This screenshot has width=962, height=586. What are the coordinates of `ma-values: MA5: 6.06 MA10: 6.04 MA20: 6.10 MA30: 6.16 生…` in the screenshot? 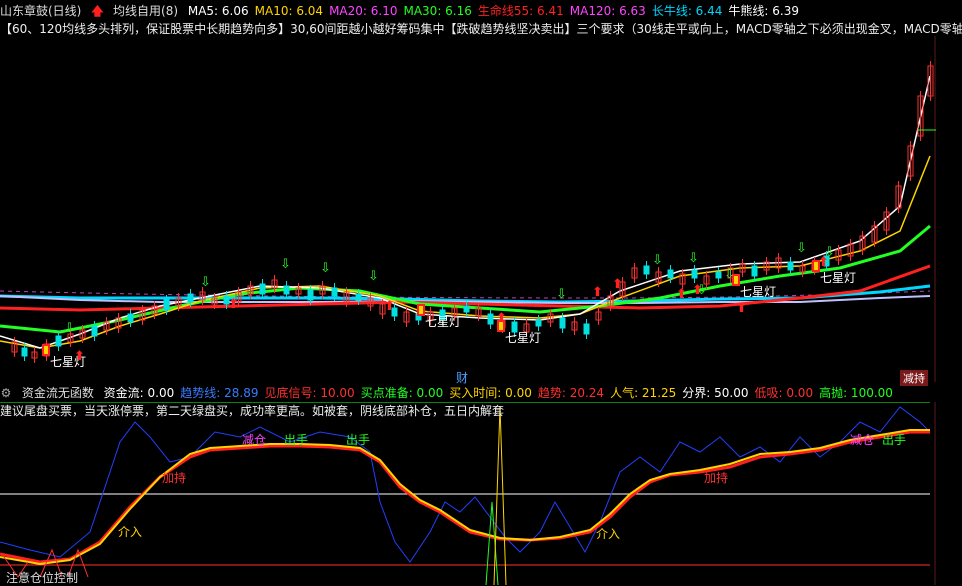 It's located at (496, 11).